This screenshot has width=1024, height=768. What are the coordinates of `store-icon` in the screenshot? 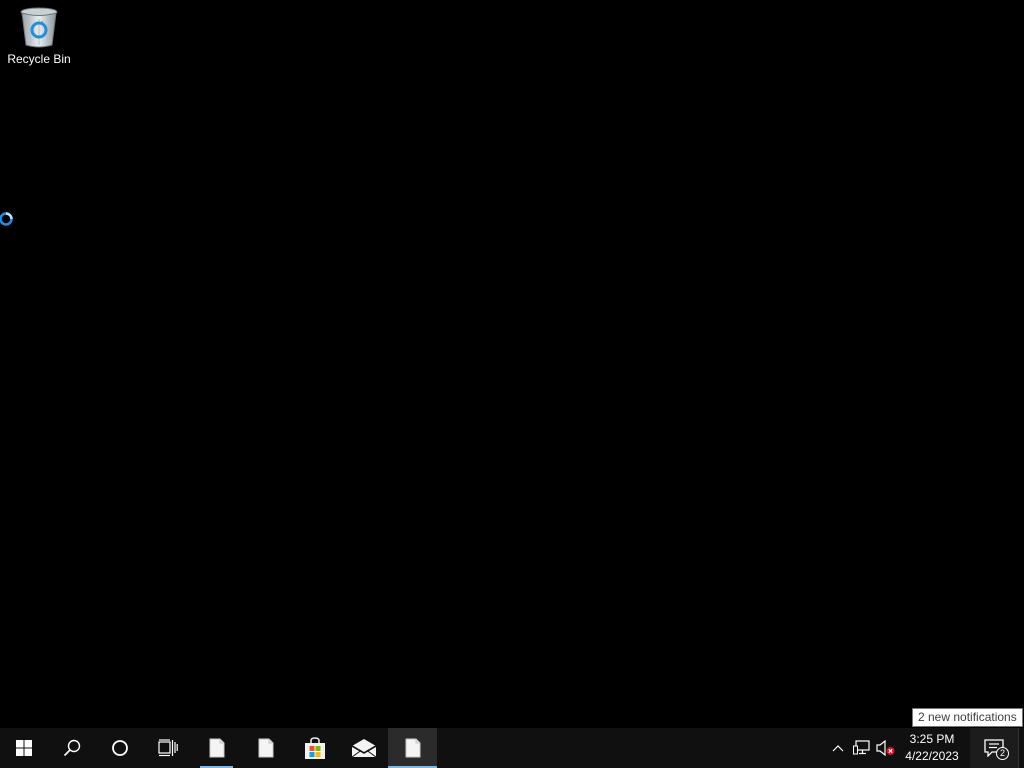 It's located at (314, 748).